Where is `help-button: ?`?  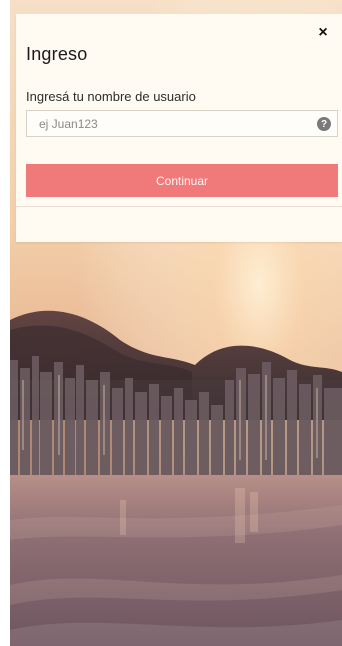
help-button: ? is located at coordinates (324, 124).